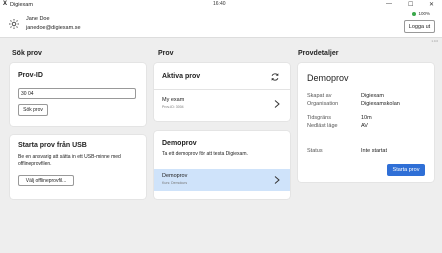 The height and width of the screenshot is (253, 442). I want to click on column-title-search: Sök prov, so click(27, 53).